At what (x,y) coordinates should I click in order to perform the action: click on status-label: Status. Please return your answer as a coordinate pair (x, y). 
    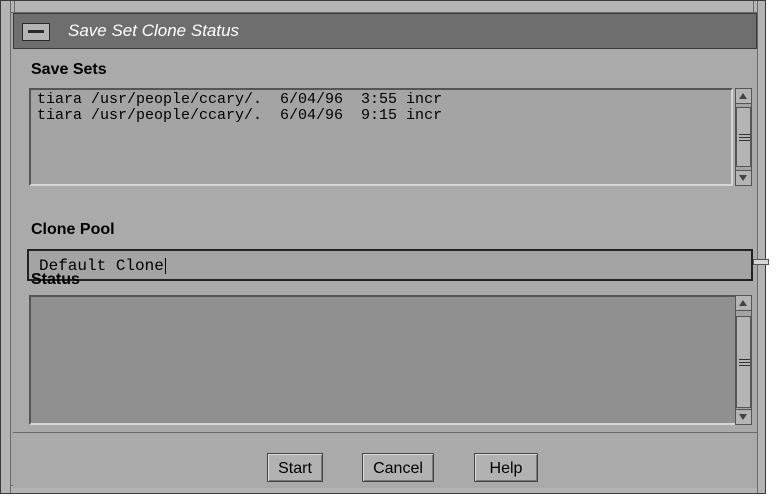
    Looking at the image, I should click on (55, 279).